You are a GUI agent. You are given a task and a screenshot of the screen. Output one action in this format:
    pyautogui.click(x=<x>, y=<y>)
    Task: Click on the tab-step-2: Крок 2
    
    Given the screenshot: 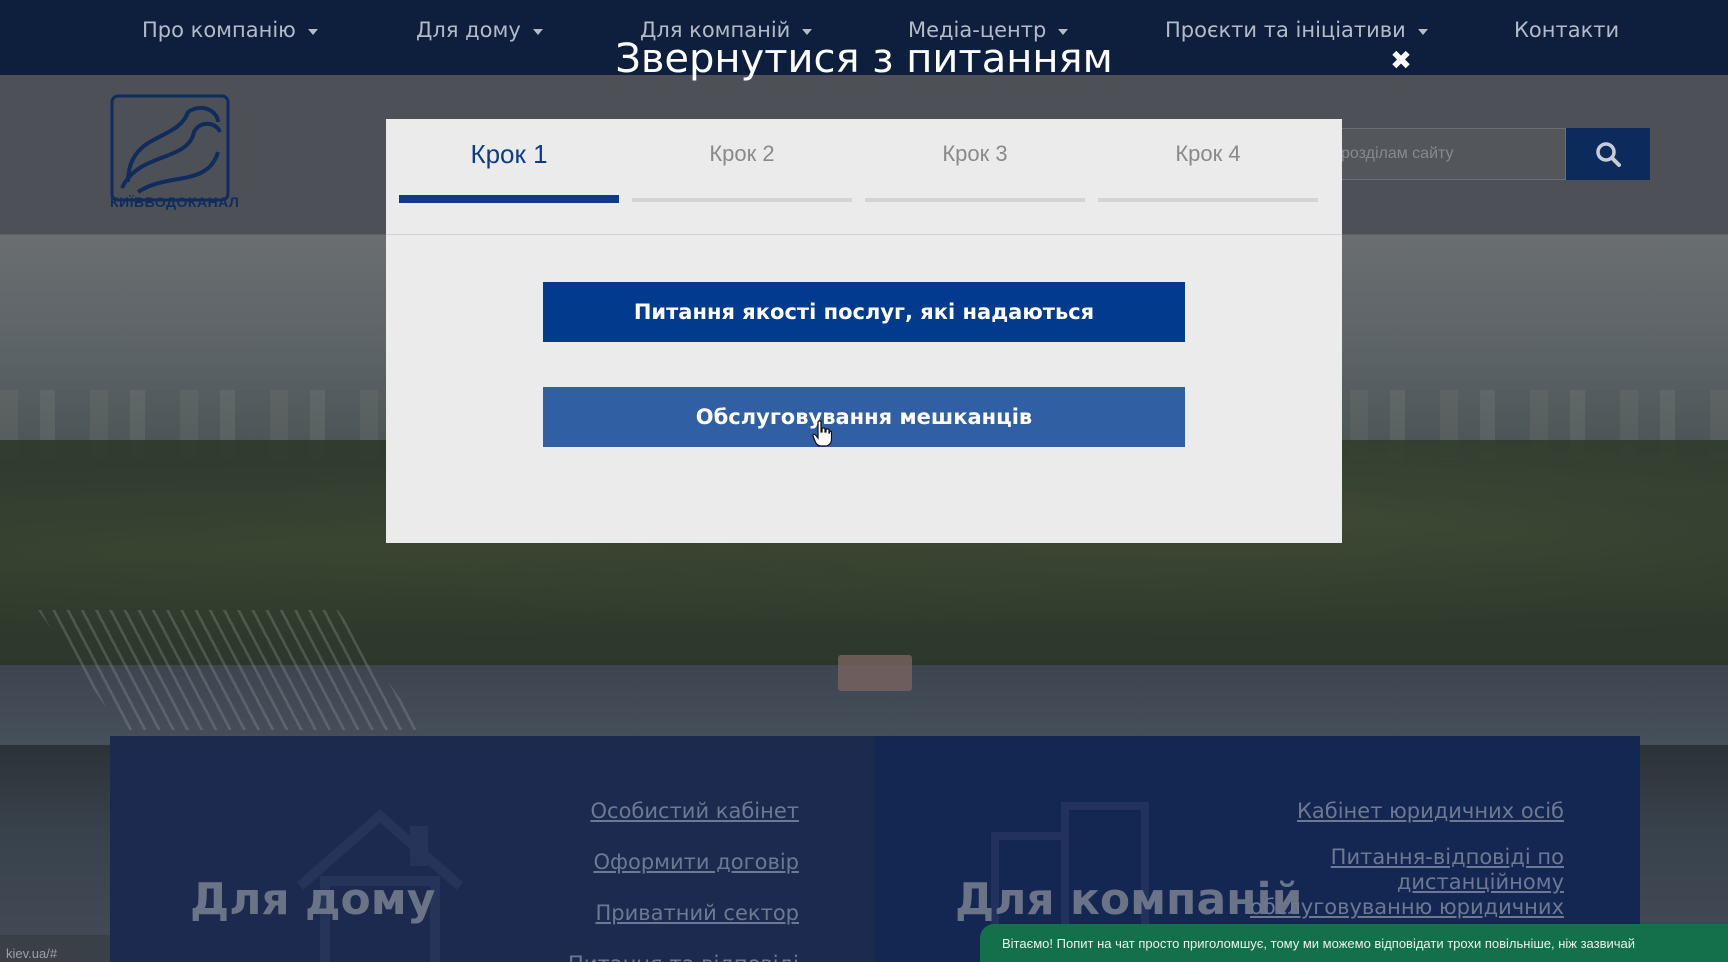 What is the action you would take?
    pyautogui.click(x=742, y=161)
    